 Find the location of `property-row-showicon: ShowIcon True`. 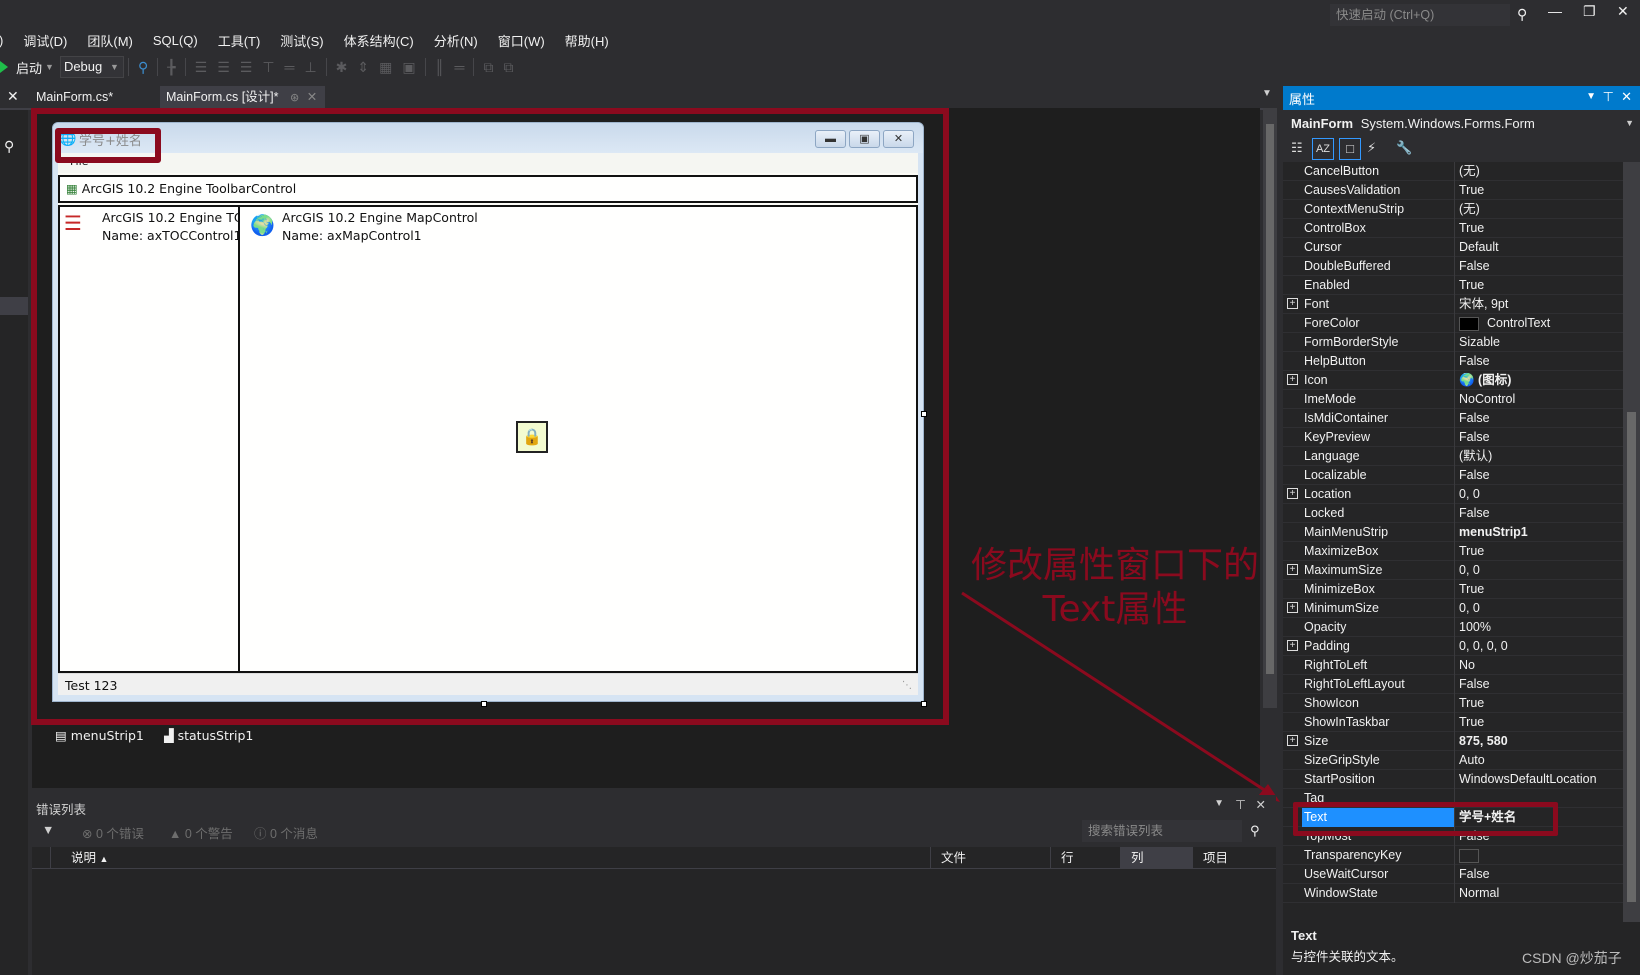

property-row-showicon: ShowIcon True is located at coordinates (1453, 703).